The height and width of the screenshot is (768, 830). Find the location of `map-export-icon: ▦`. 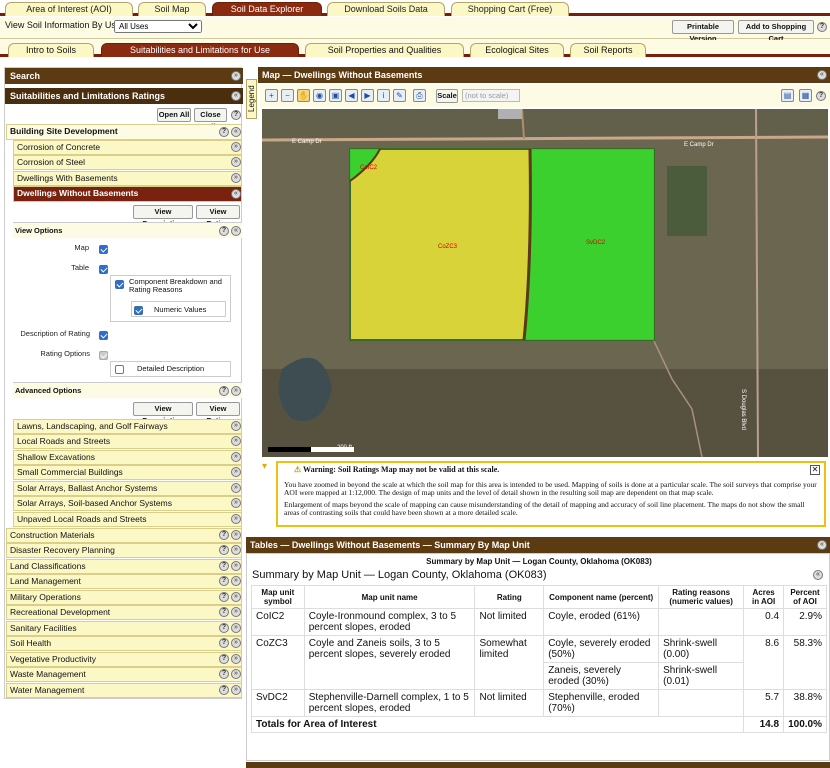

map-export-icon: ▦ is located at coordinates (805, 95).